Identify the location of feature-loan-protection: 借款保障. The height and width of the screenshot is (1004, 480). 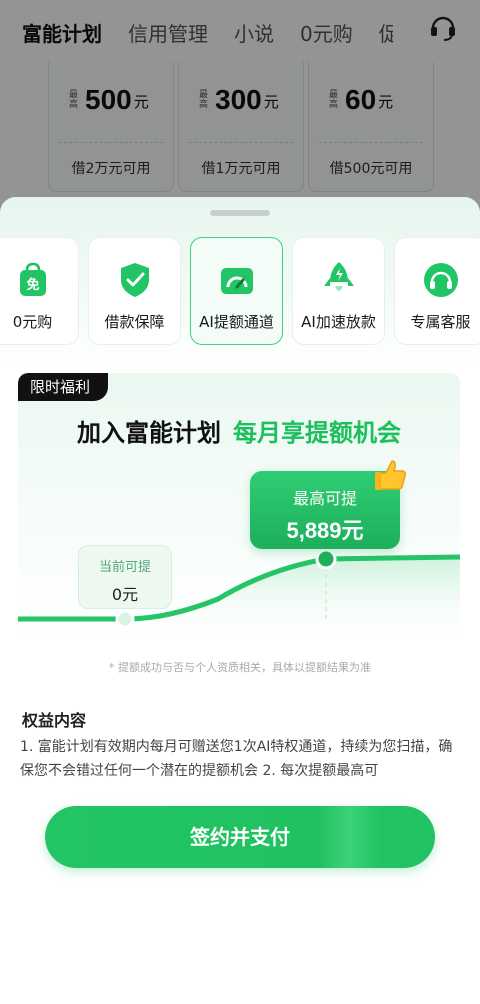
(134, 291).